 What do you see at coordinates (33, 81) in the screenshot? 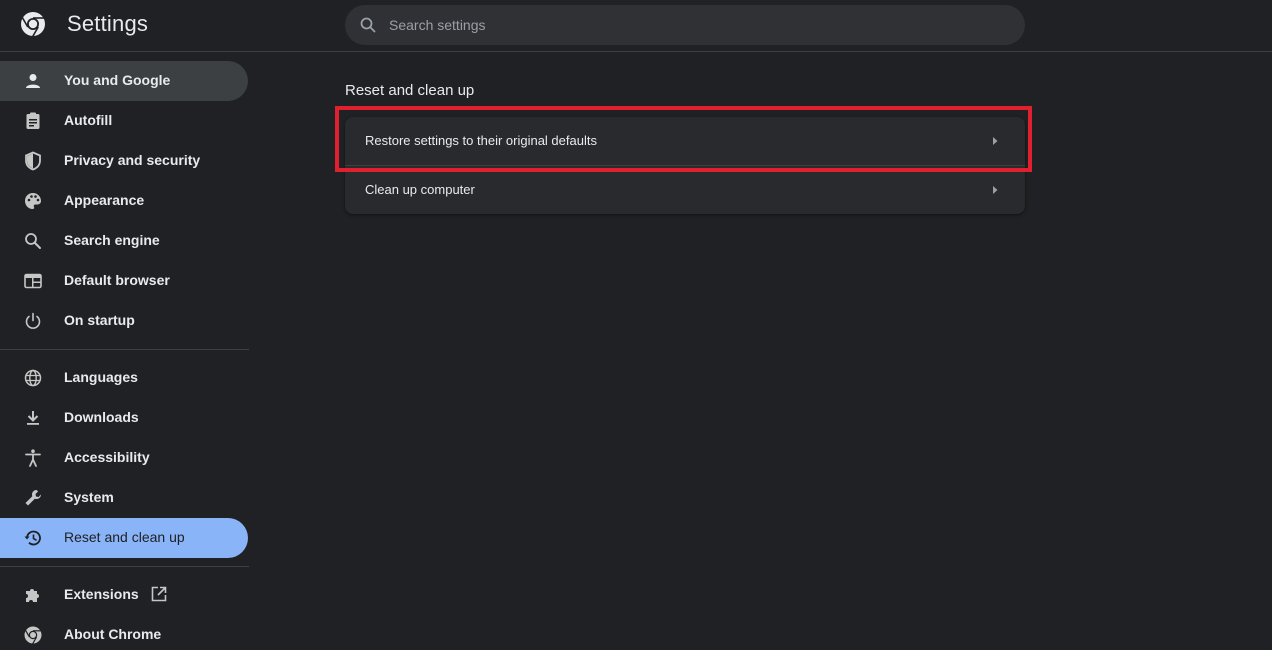
I see `person-icon` at bounding box center [33, 81].